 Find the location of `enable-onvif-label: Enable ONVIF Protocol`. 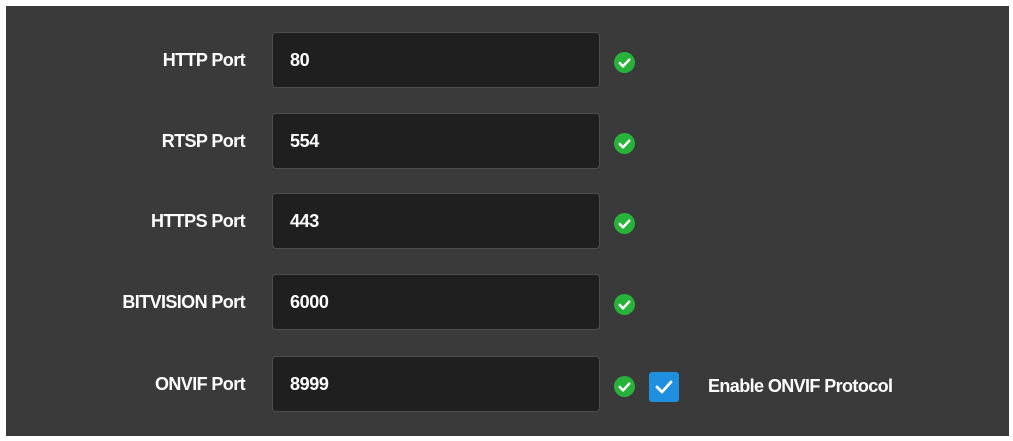

enable-onvif-label: Enable ONVIF Protocol is located at coordinates (800, 386).